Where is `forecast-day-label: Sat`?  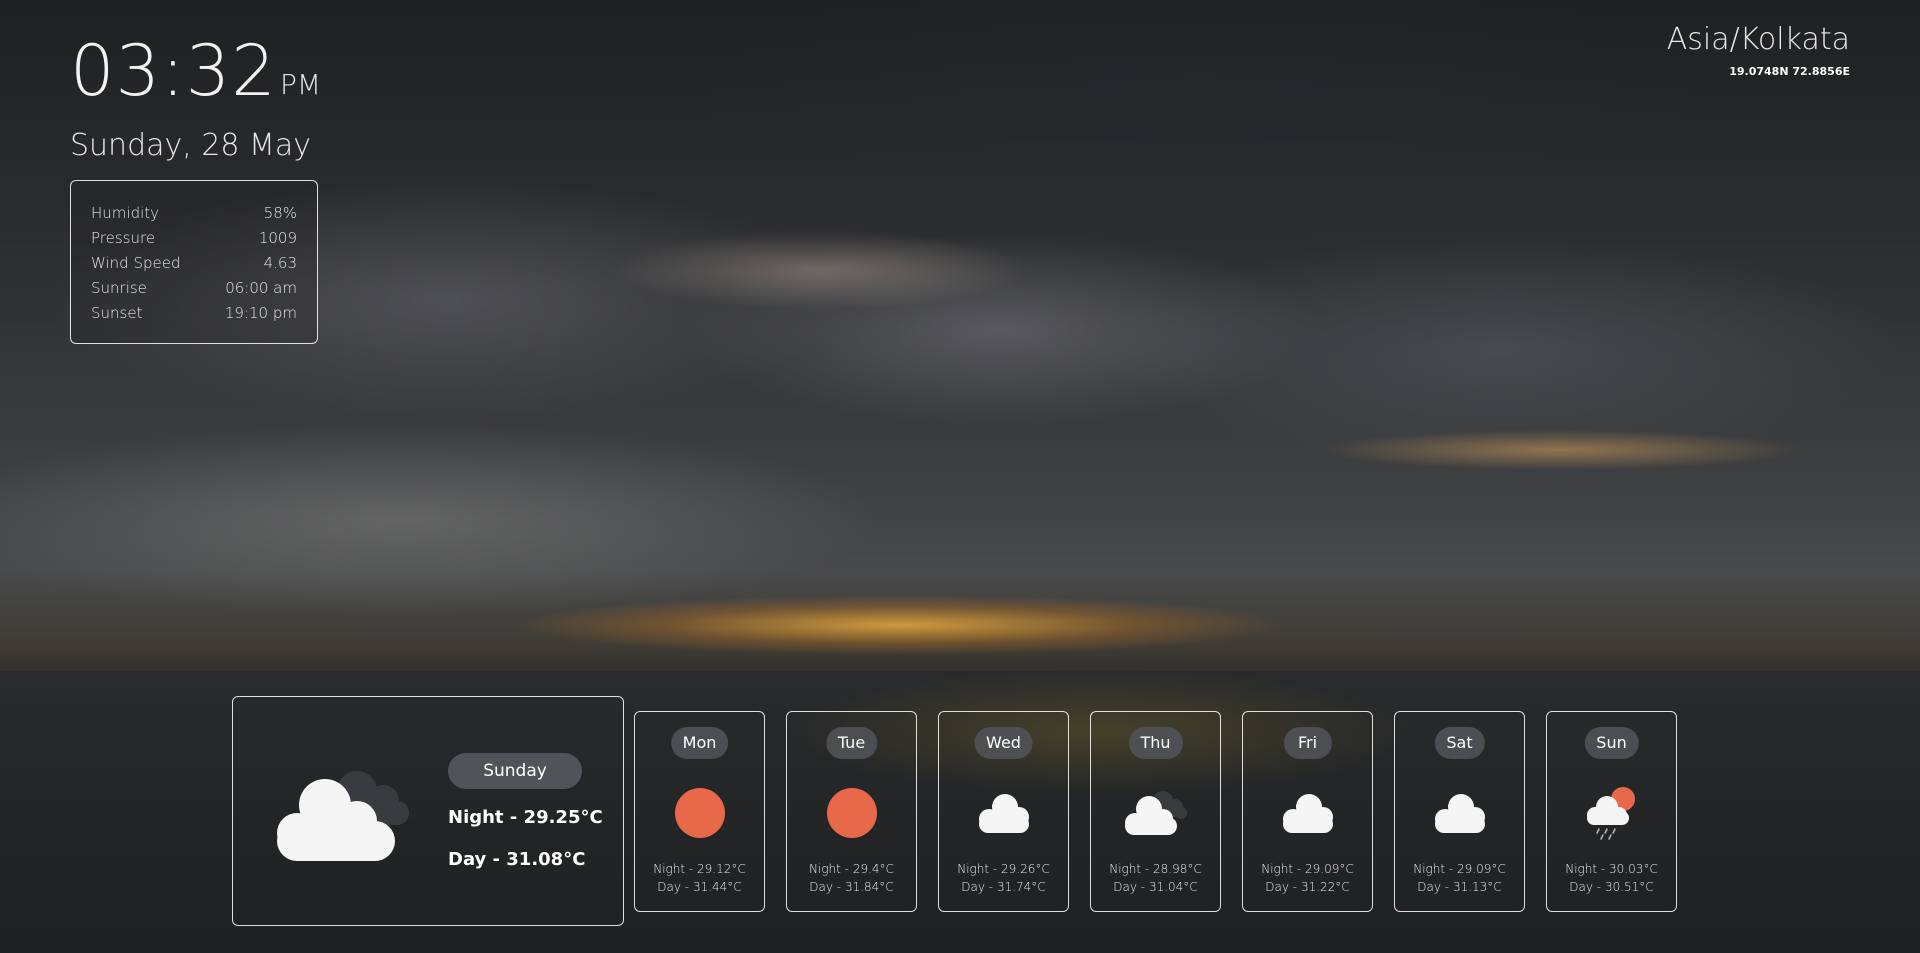
forecast-day-label: Sat is located at coordinates (1459, 743).